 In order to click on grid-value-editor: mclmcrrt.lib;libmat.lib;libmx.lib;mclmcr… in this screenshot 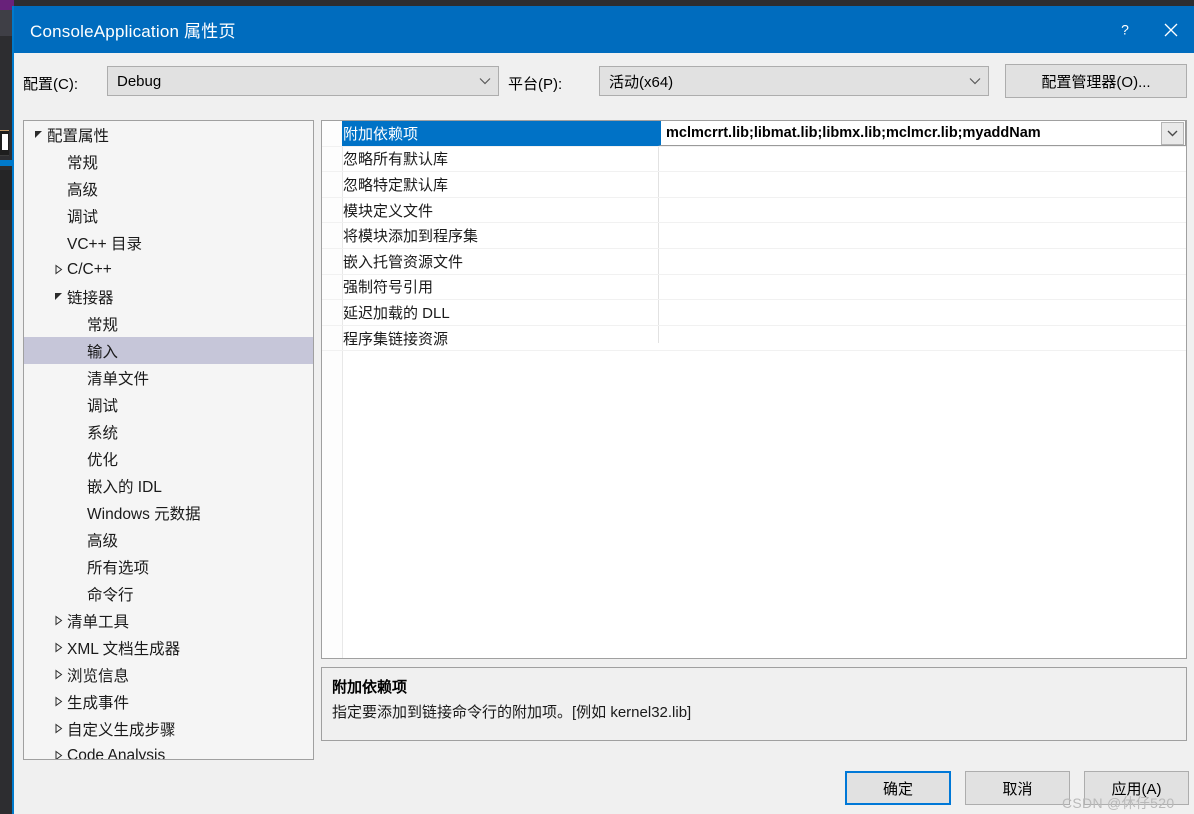, I will do `click(922, 133)`.